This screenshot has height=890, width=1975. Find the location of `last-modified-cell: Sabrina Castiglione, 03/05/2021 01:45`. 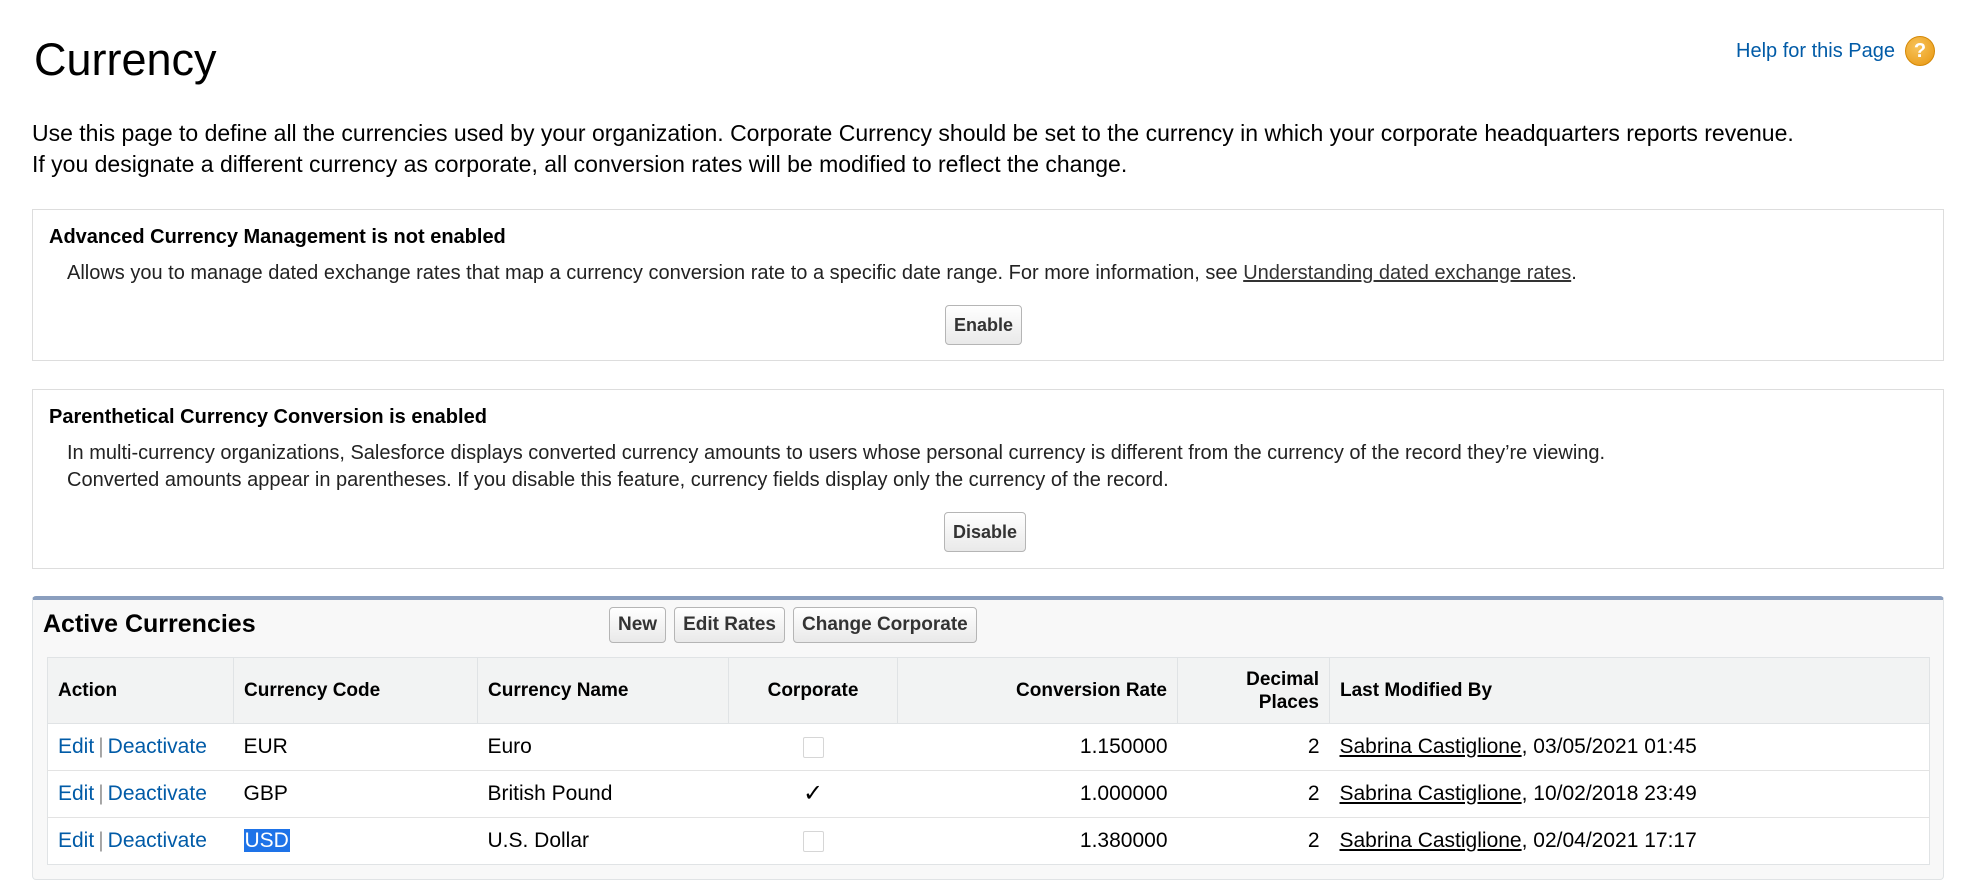

last-modified-cell: Sabrina Castiglione, 03/05/2021 01:45 is located at coordinates (1629, 747).